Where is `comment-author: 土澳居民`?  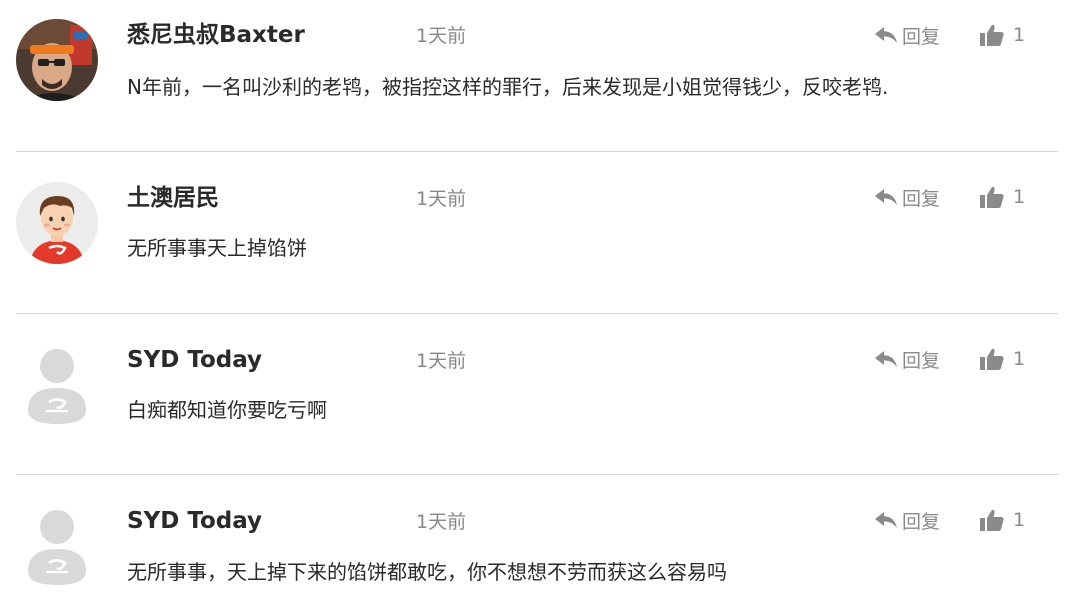 comment-author: 土澳居民 is located at coordinates (173, 198).